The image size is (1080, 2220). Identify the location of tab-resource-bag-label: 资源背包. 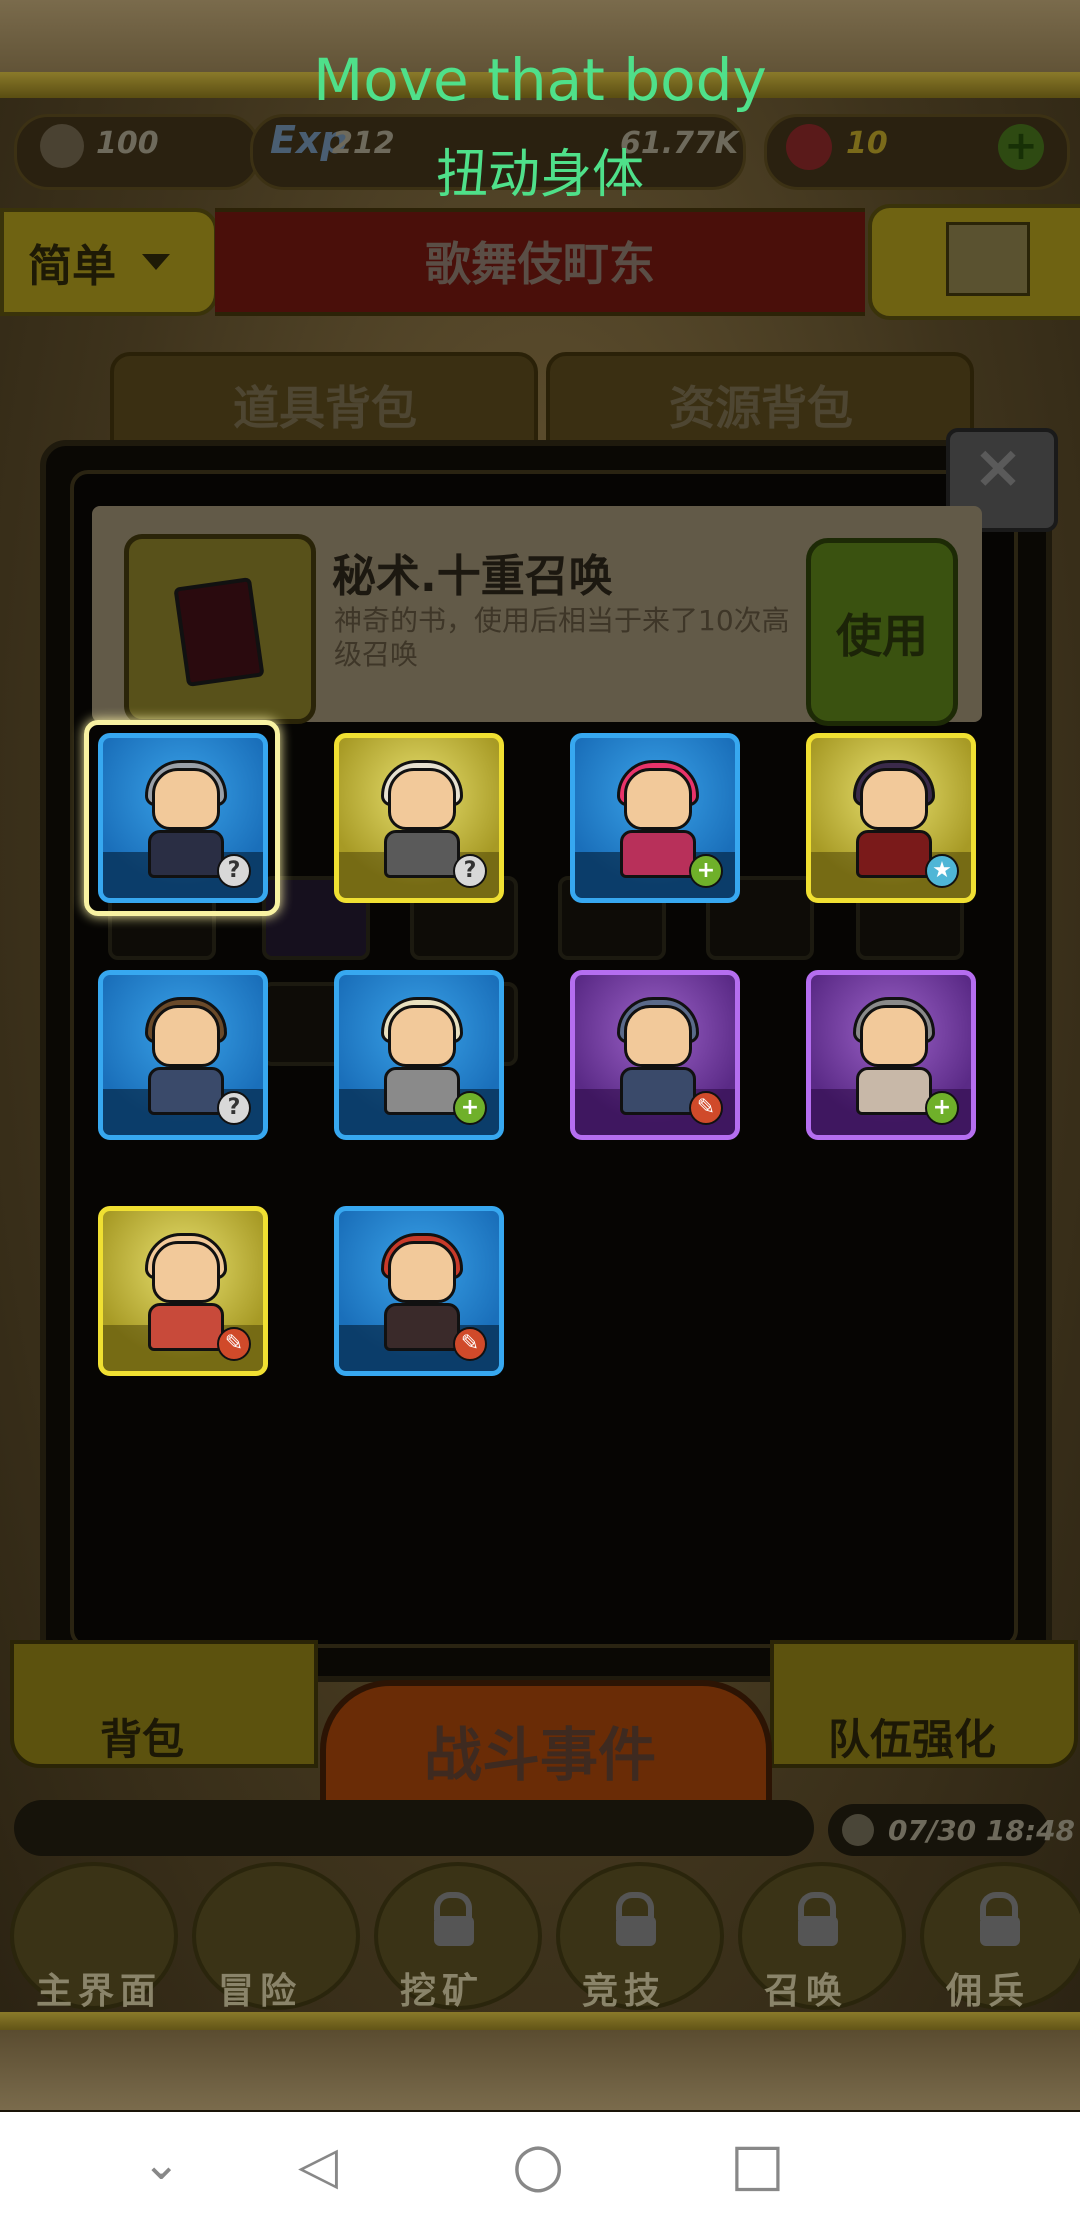
(761, 408).